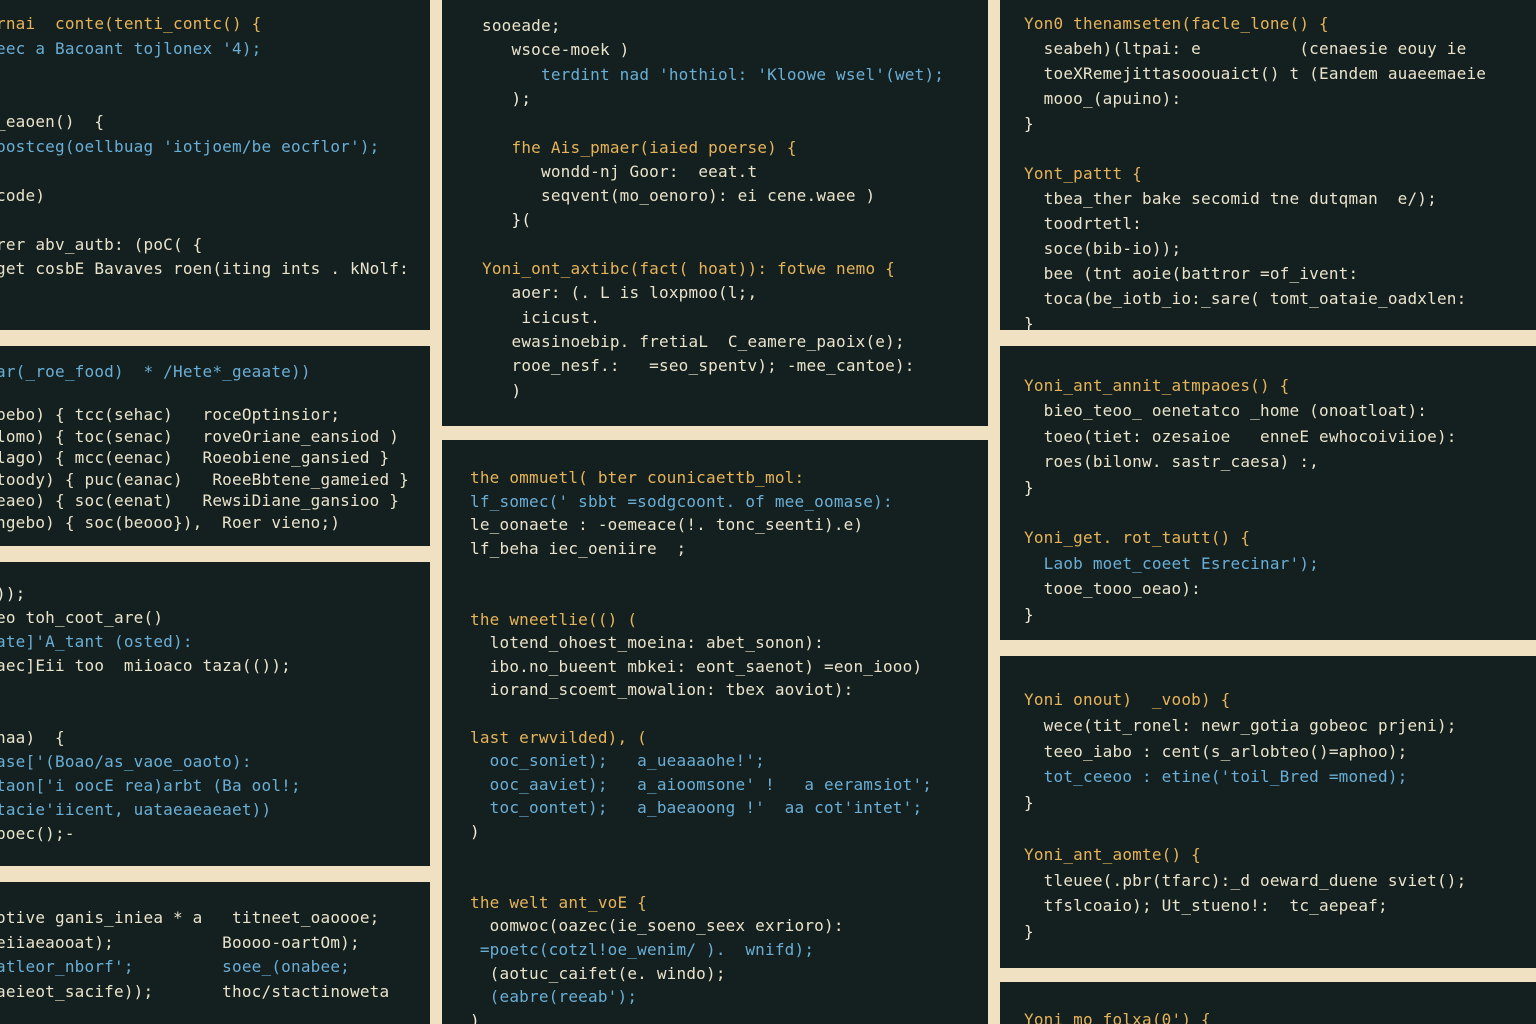  I want to click on code-line: eiiaeaooat); Boooo-oartOm);, so click(180, 942).